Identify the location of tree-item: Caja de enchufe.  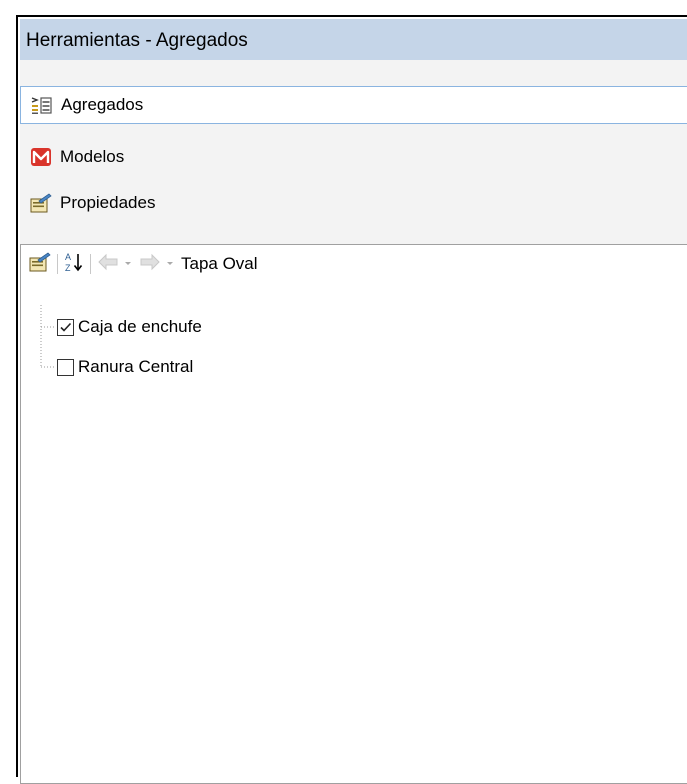
(129, 327).